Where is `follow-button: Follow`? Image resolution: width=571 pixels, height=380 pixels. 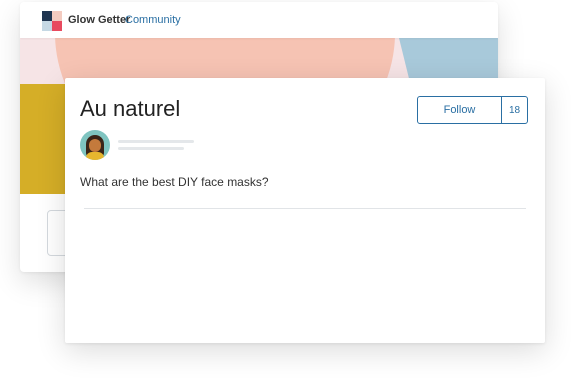
follow-button: Follow is located at coordinates (460, 110).